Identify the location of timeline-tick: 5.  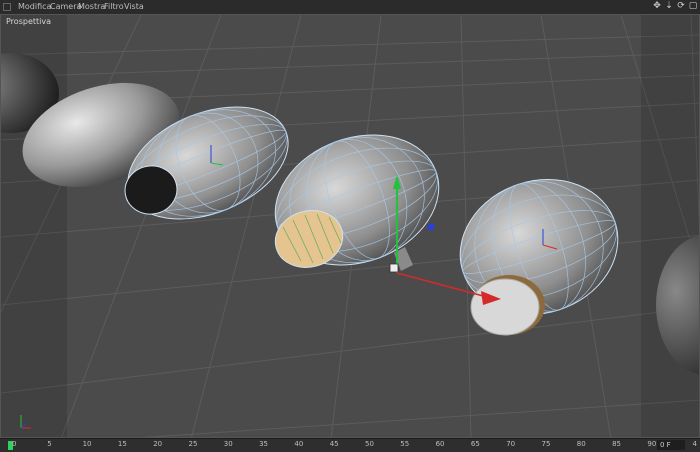
(49, 444).